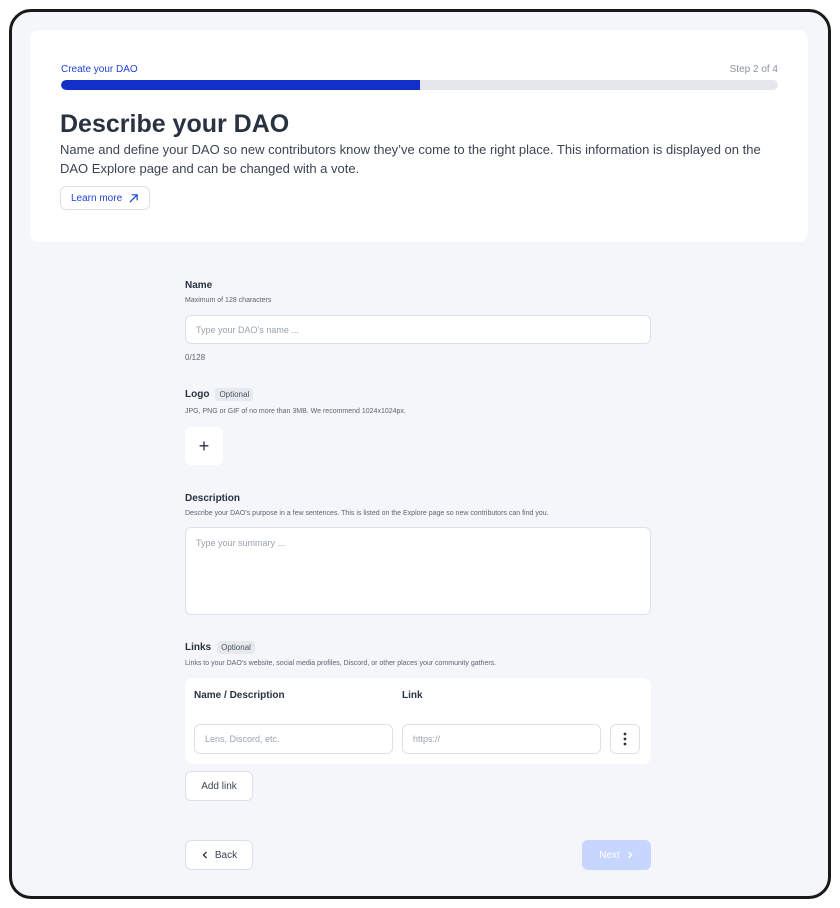  Describe the element at coordinates (234, 394) in the screenshot. I see `logo-optional-tag: Optional` at that location.